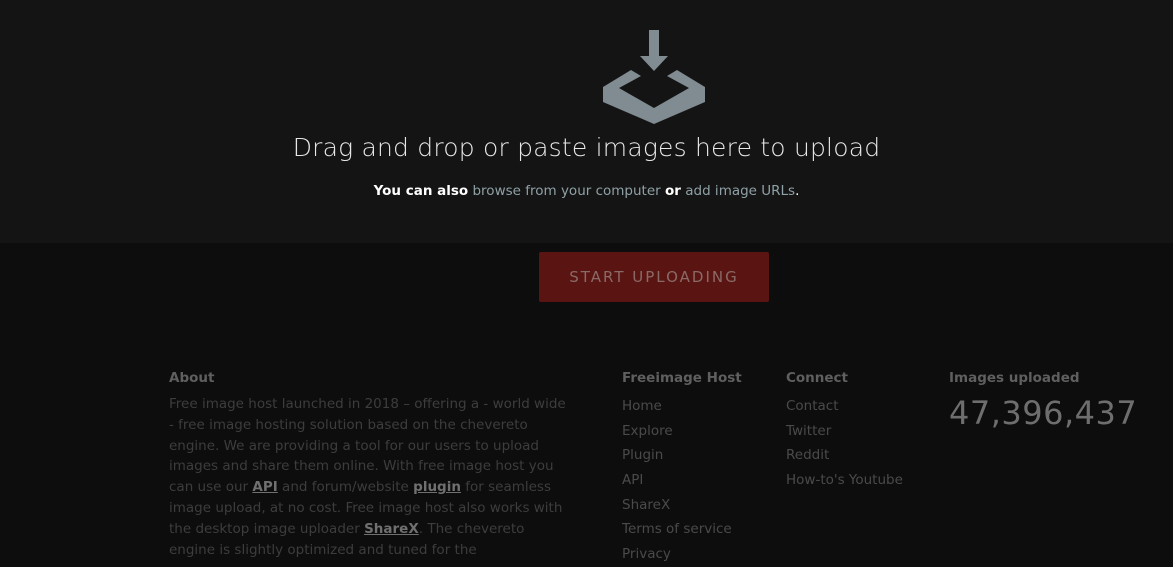 The width and height of the screenshot is (1173, 567). Describe the element at coordinates (345, 487) in the screenshot. I see `about-text-part: and forum/website` at that location.